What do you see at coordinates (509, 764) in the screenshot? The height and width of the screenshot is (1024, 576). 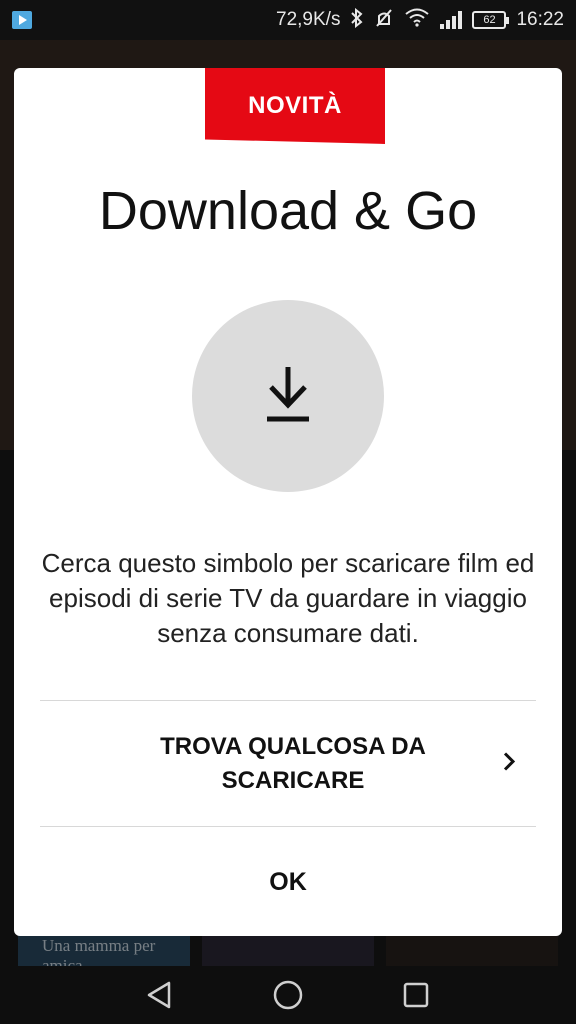 I see `chevron-right-icon` at bounding box center [509, 764].